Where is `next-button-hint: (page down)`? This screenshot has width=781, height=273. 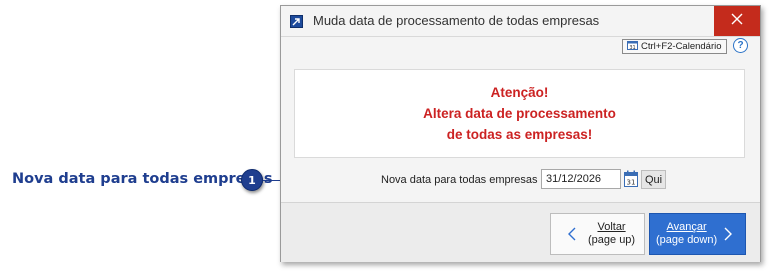
next-button-hint: (page down) is located at coordinates (687, 240).